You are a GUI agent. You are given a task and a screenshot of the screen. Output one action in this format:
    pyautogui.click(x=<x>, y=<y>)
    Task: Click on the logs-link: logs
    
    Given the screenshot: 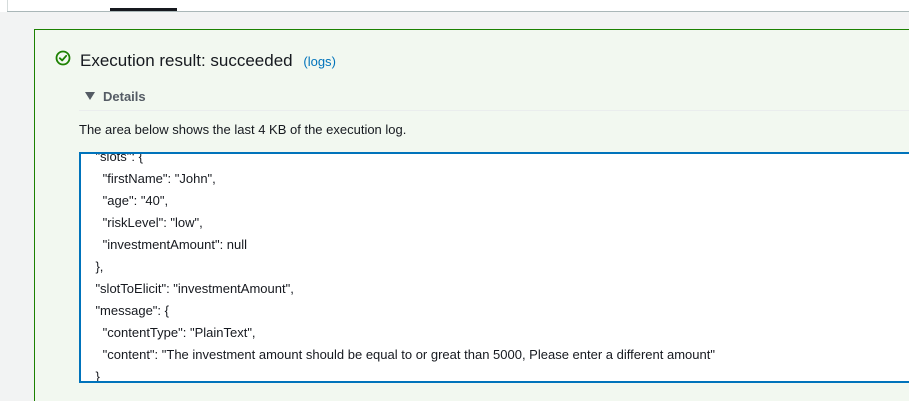 What is the action you would take?
    pyautogui.click(x=320, y=61)
    